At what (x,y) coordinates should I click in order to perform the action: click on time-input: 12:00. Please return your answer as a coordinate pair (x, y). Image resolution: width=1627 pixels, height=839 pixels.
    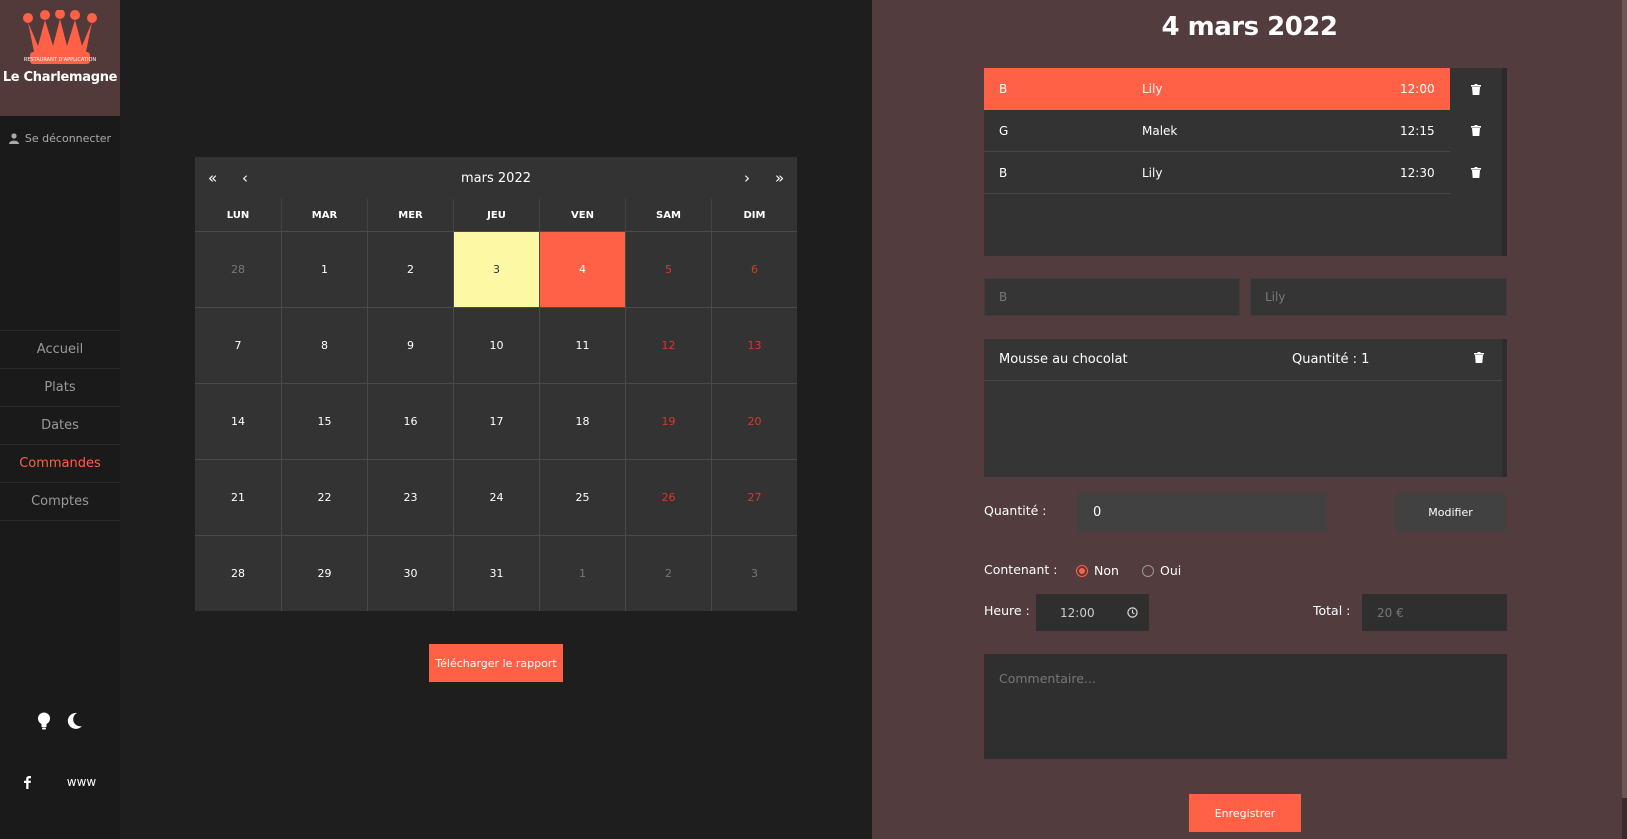
    Looking at the image, I should click on (1092, 612).